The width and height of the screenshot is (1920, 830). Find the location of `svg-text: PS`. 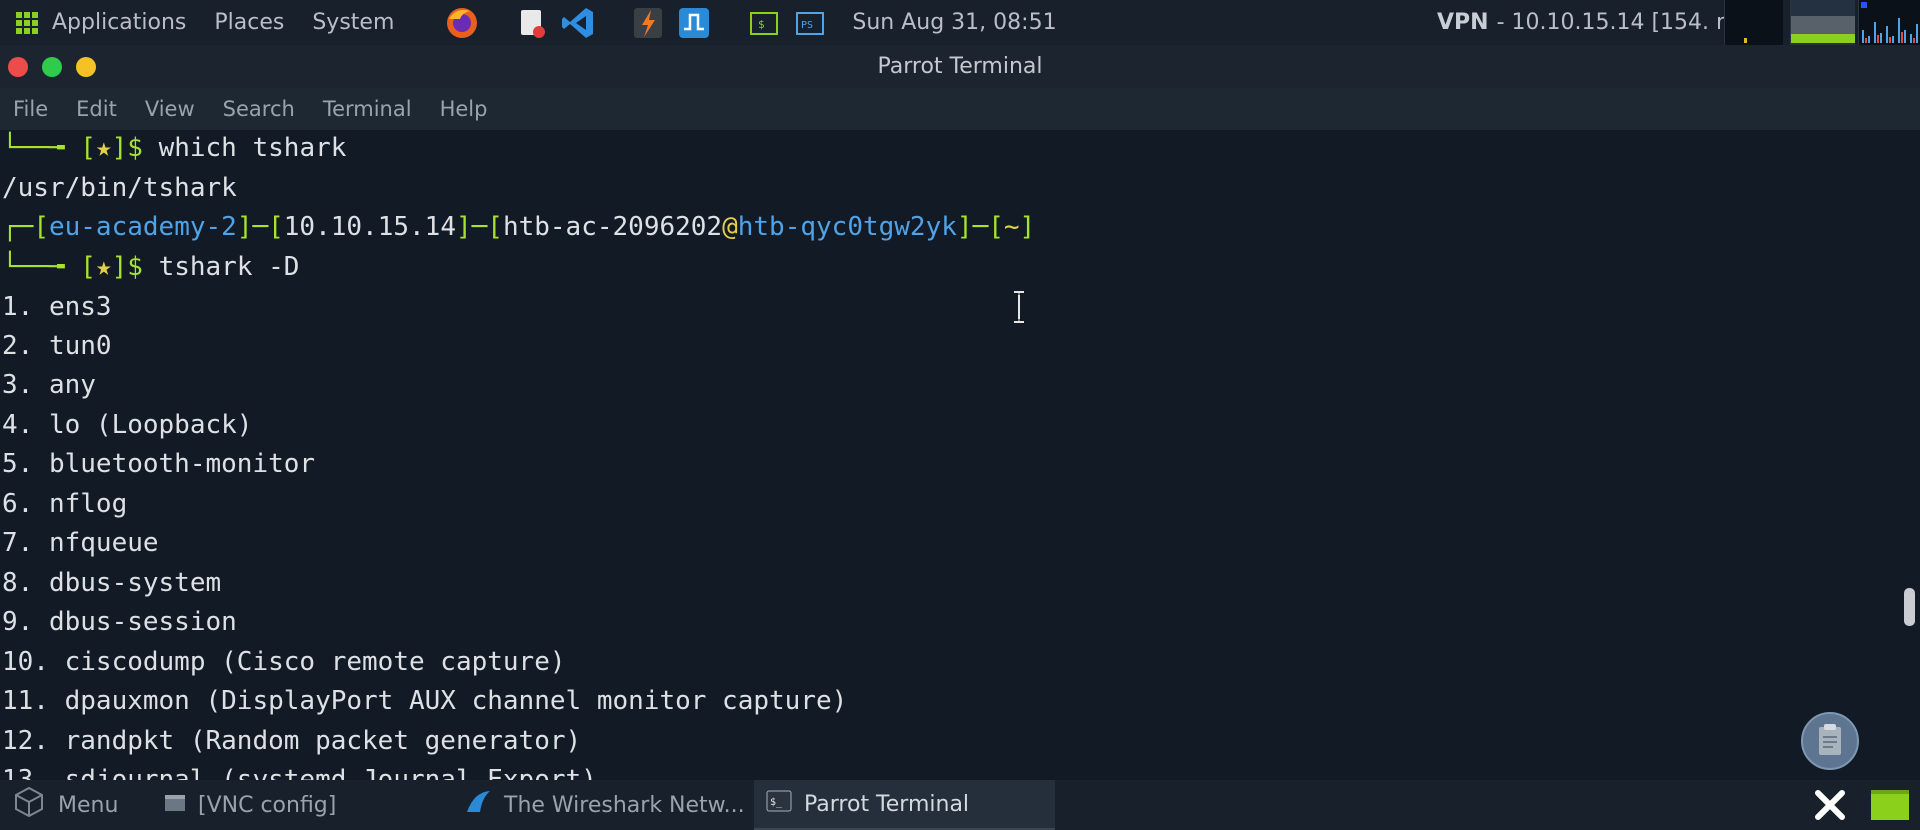

svg-text: PS is located at coordinates (807, 25).